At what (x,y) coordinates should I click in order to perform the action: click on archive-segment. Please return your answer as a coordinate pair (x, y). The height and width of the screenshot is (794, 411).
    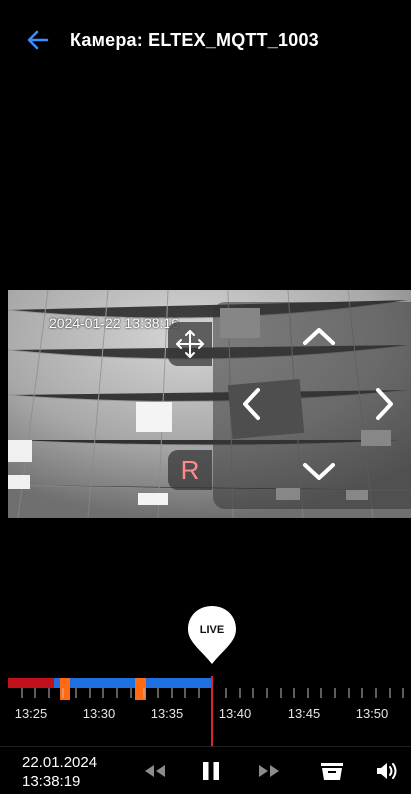
    Looking at the image, I should click on (133, 683).